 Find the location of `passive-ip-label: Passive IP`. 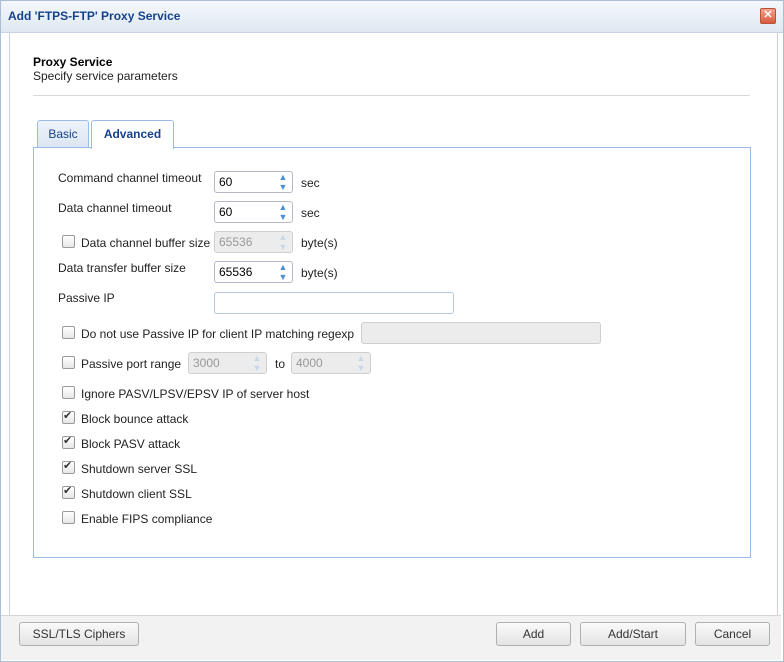

passive-ip-label: Passive IP is located at coordinates (86, 298).